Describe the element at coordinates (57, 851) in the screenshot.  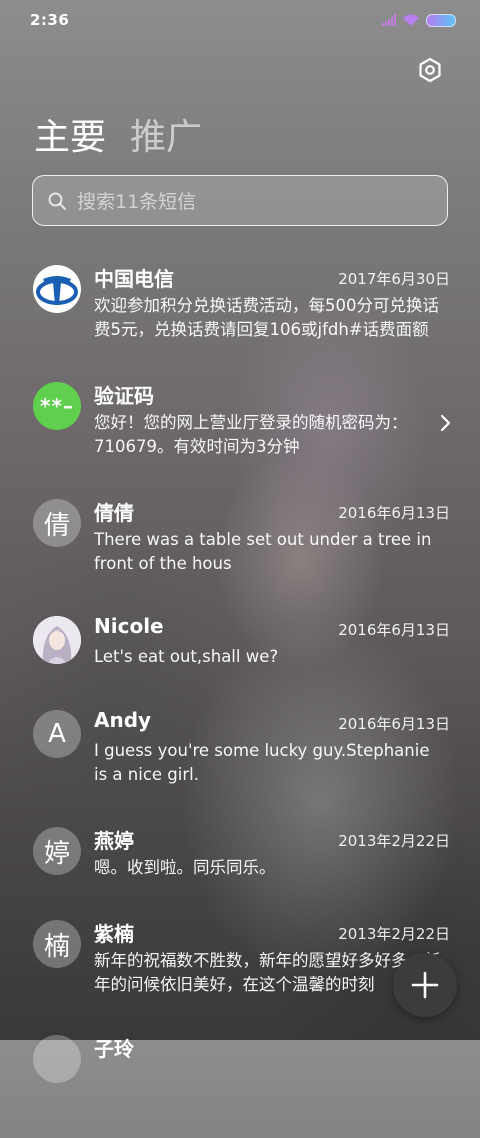
I see `contact-avatar: 婷` at that location.